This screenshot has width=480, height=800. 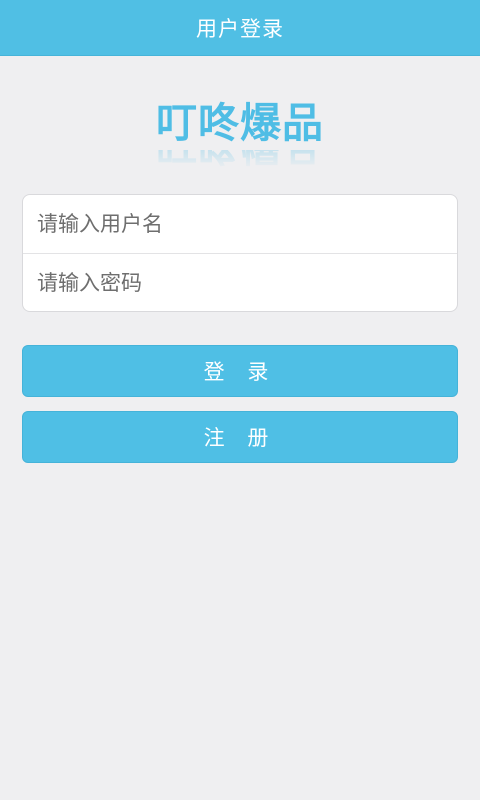 I want to click on title-bar: 用户登录, so click(x=240, y=28).